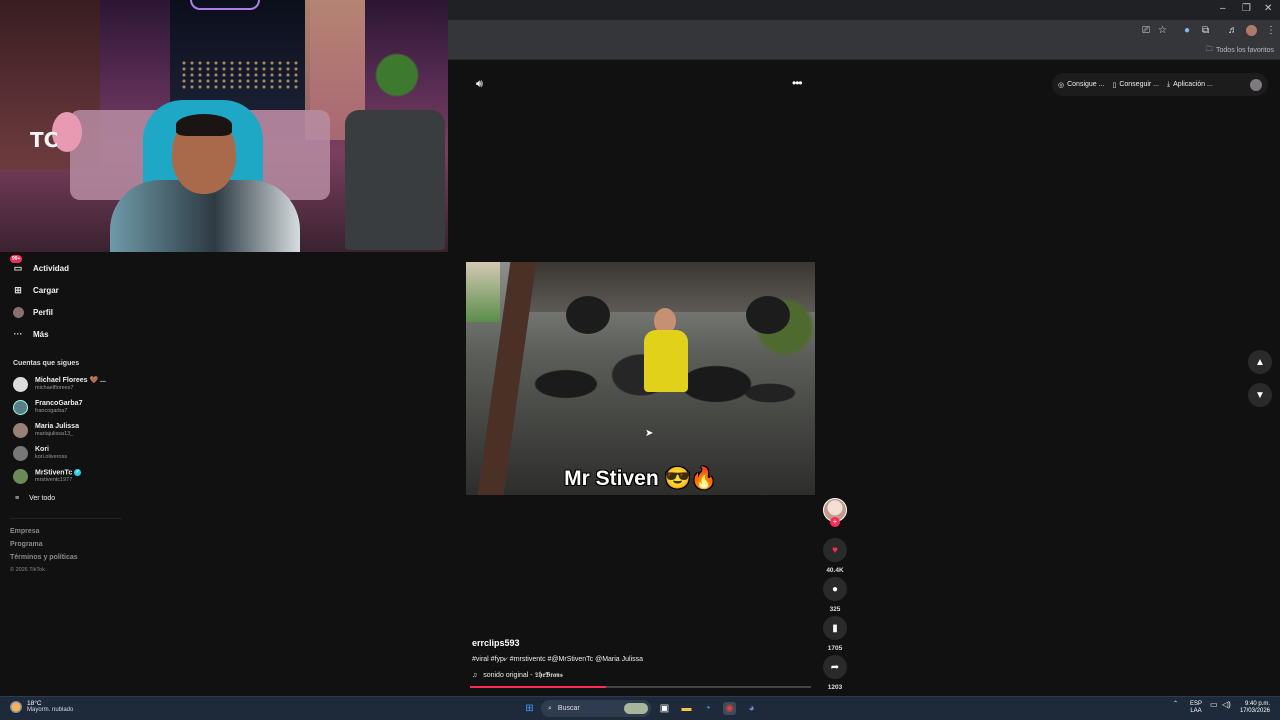 The height and width of the screenshot is (720, 1280). I want to click on sidebar-item-perfil: Perfil, so click(32, 312).